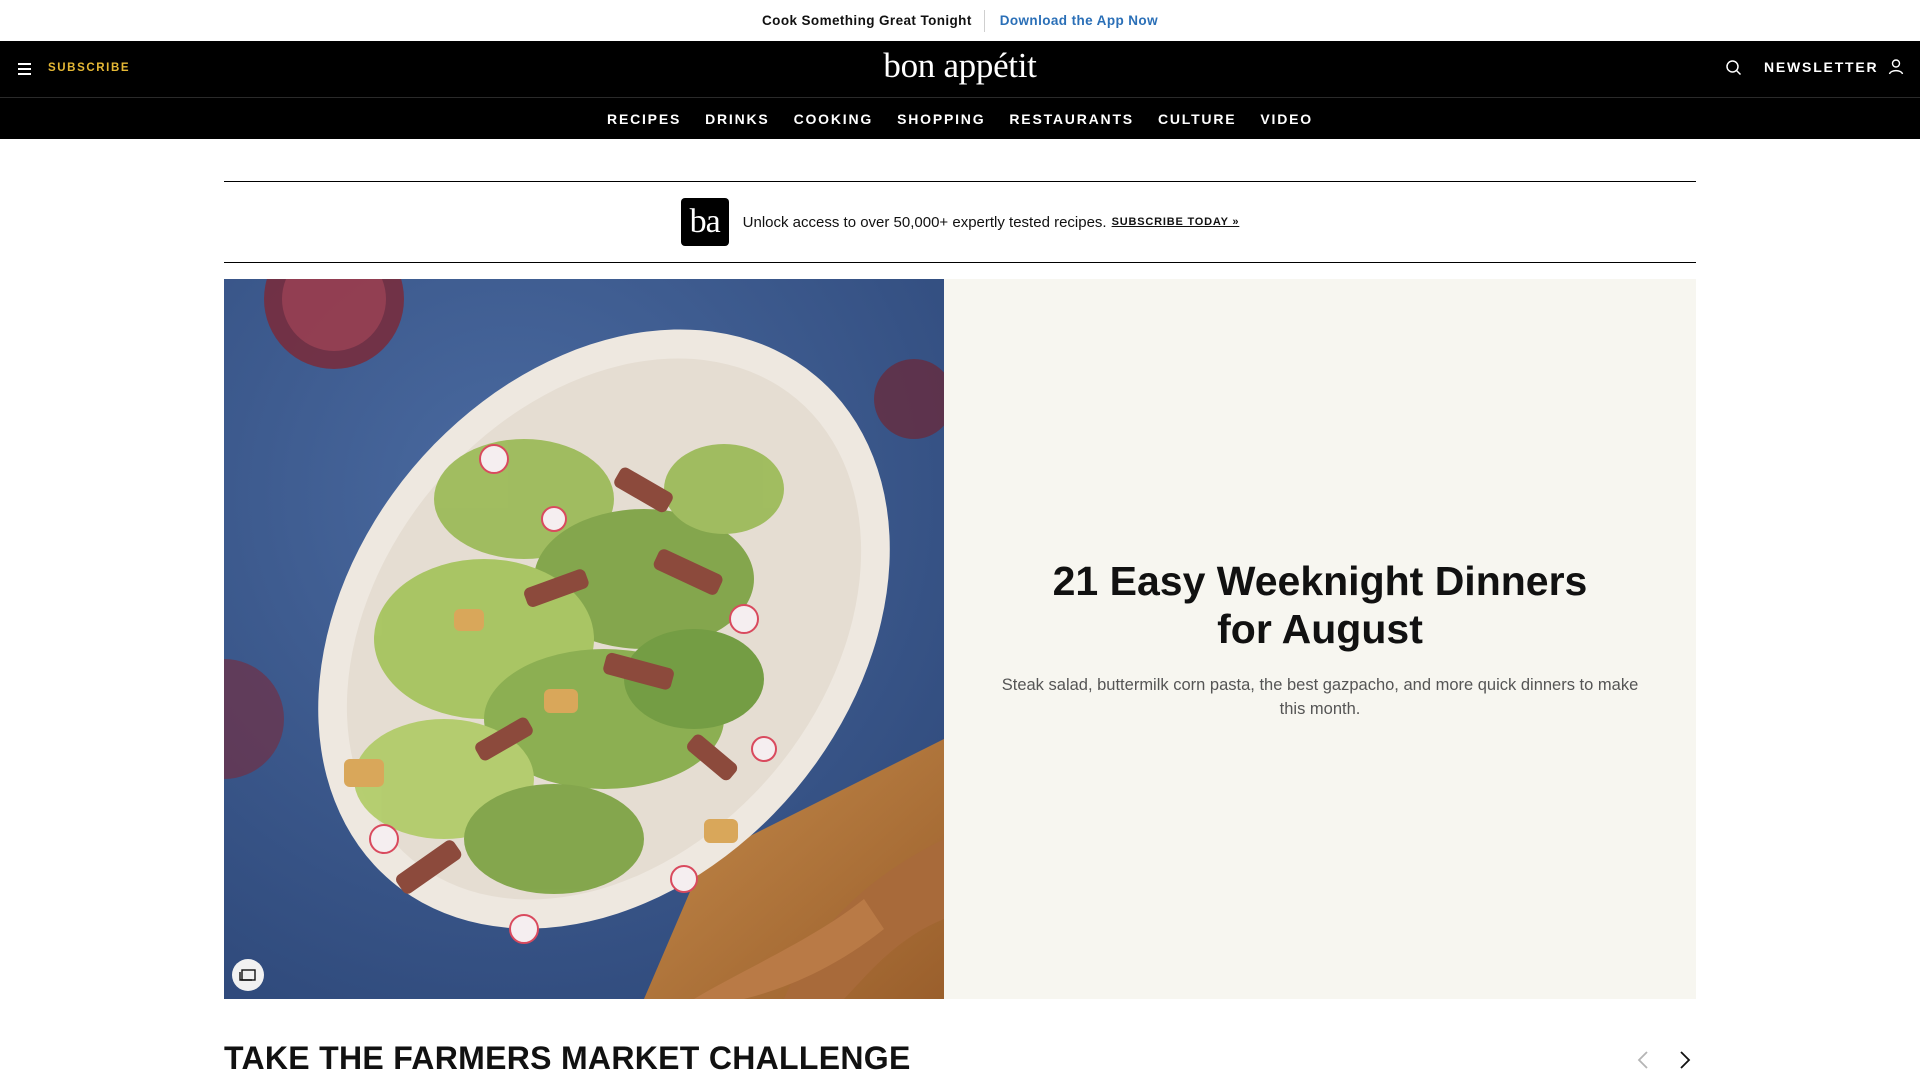  What do you see at coordinates (1176, 222) in the screenshot?
I see `subscribe-today-link: SUBSCRIBE TODAY »` at bounding box center [1176, 222].